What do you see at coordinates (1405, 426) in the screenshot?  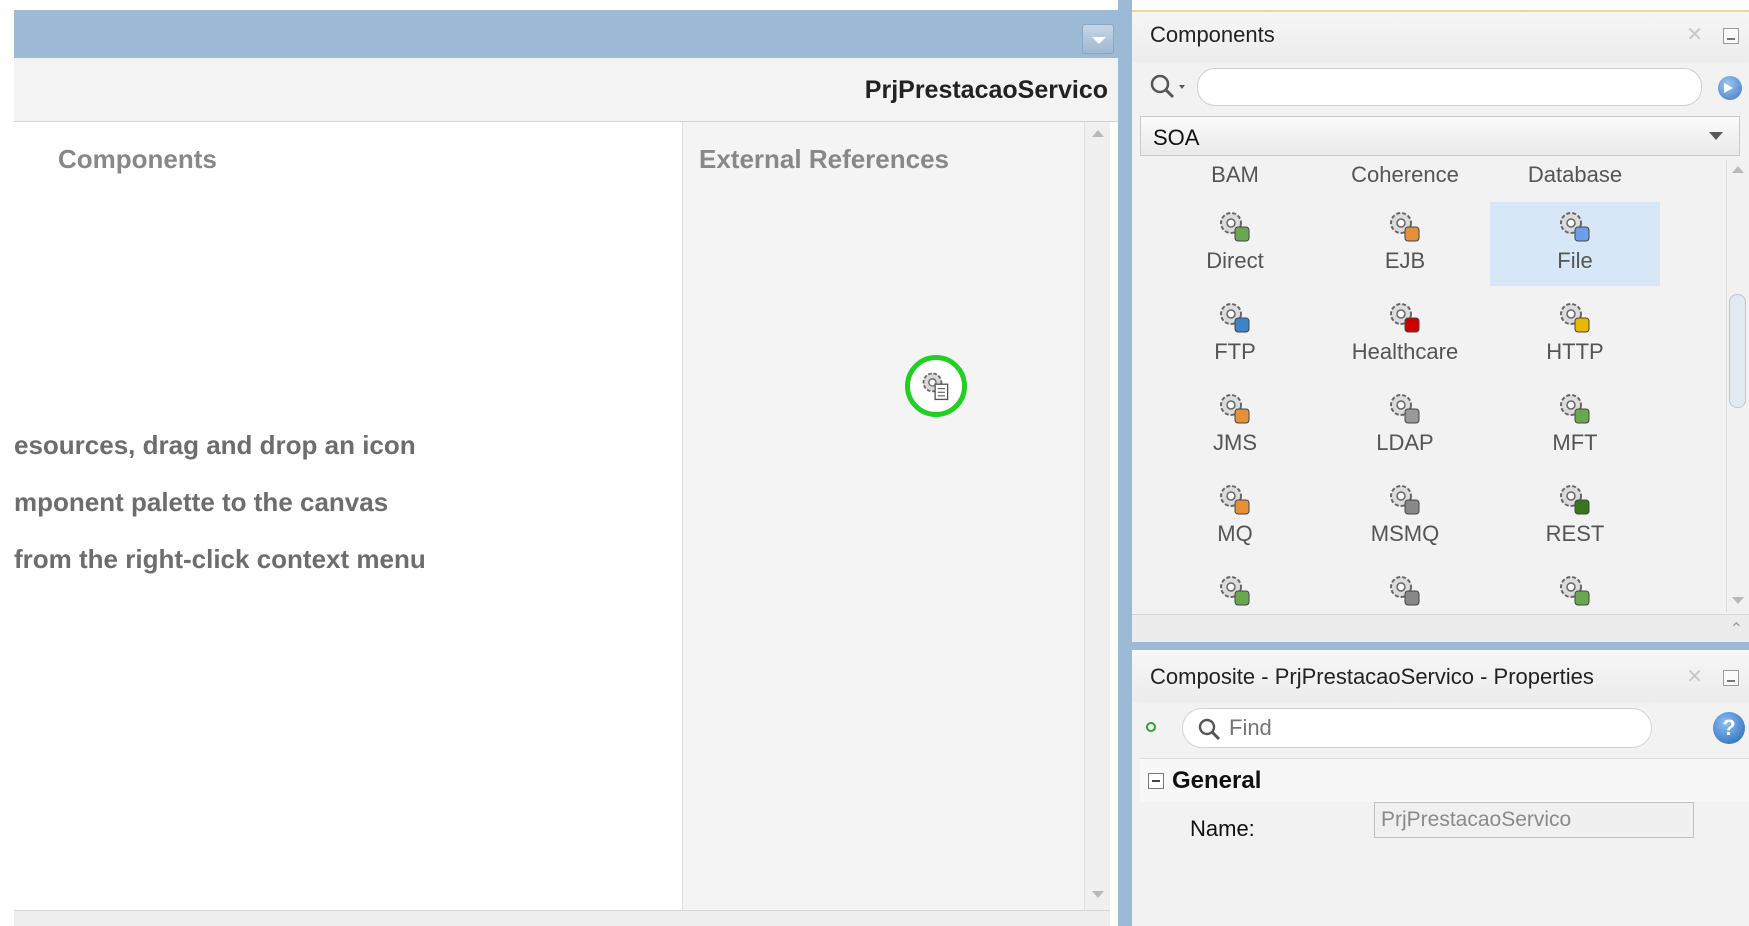 I see `palette-item-ldap: LDAP` at bounding box center [1405, 426].